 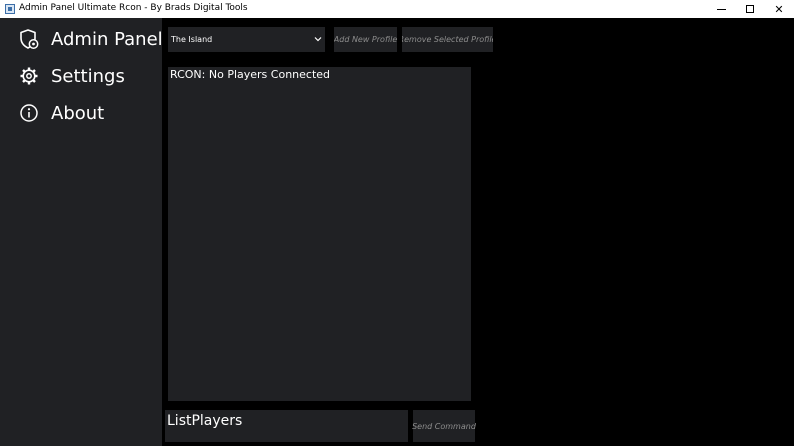 What do you see at coordinates (29, 76) in the screenshot?
I see `gear-icon` at bounding box center [29, 76].